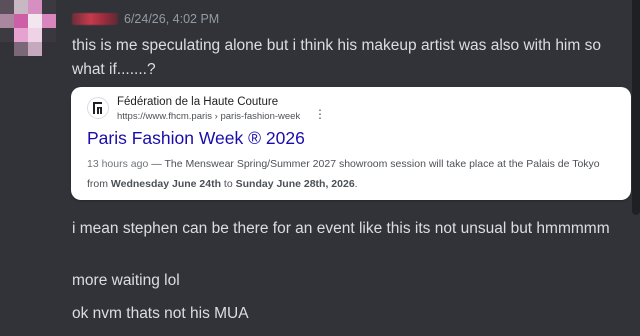  I want to click on snippet-date-start: Wednesday June 24th, so click(166, 184).